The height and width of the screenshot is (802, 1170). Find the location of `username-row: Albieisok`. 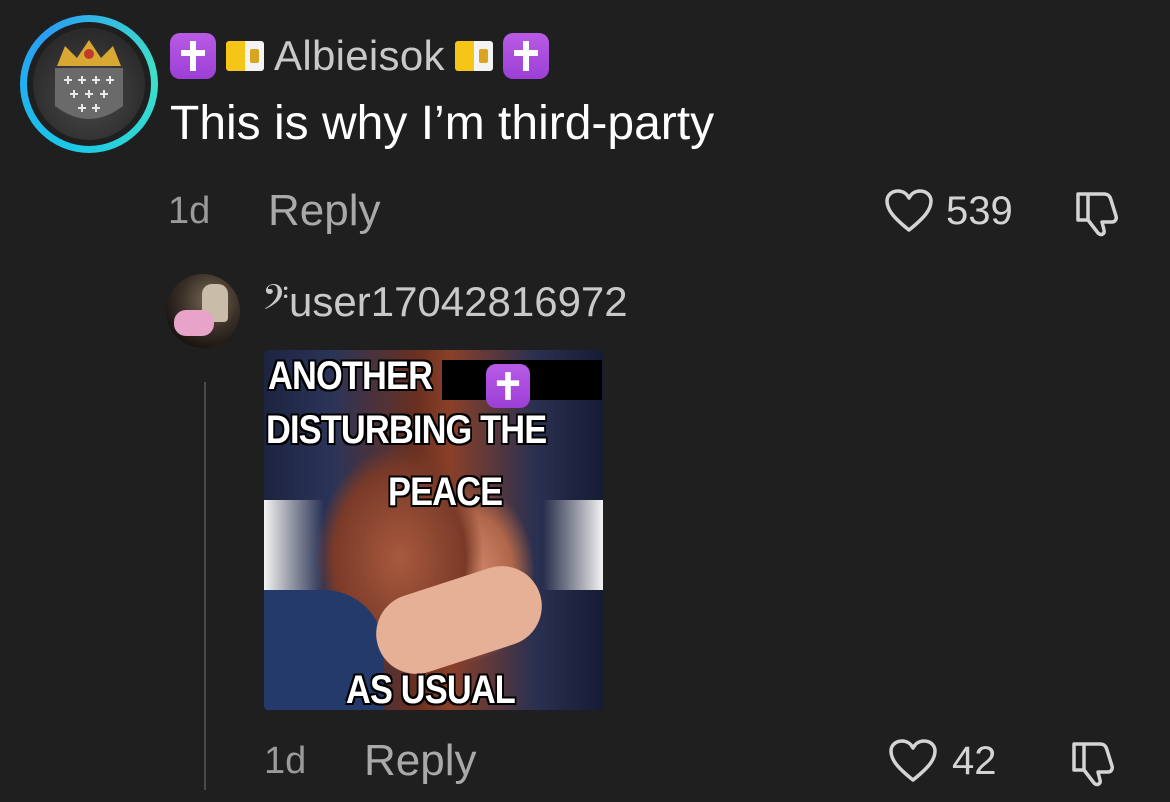

username-row: Albieisok is located at coordinates (359, 56).